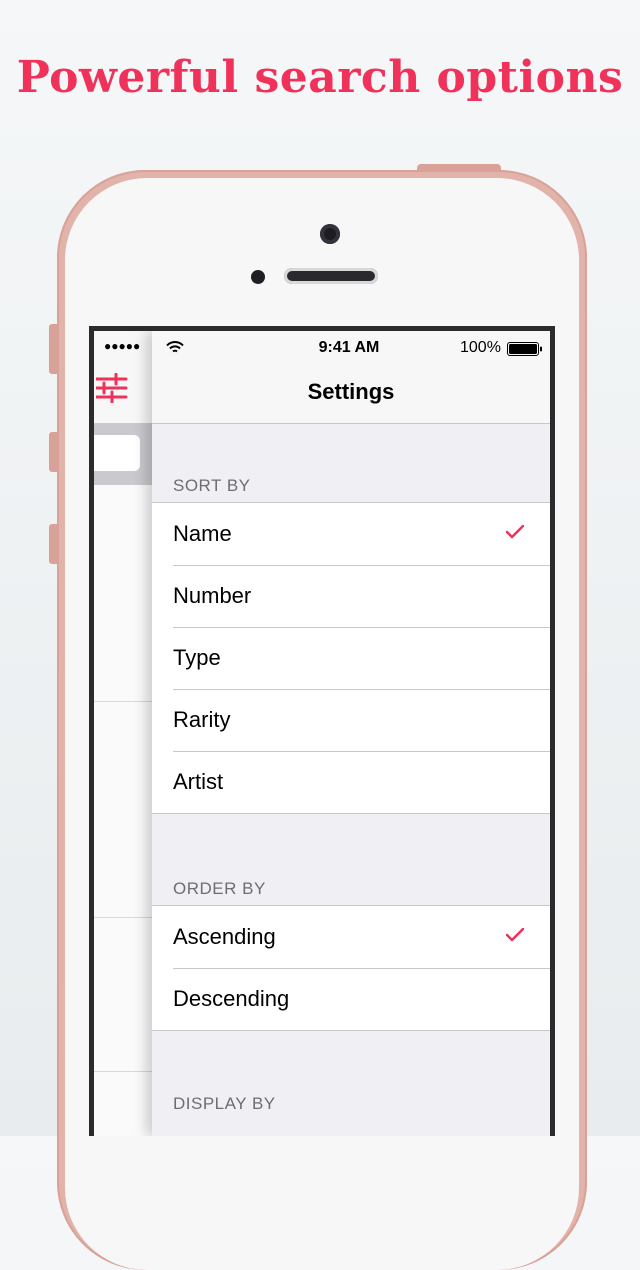  What do you see at coordinates (320, 77) in the screenshot?
I see `headline: Powerful search options` at bounding box center [320, 77].